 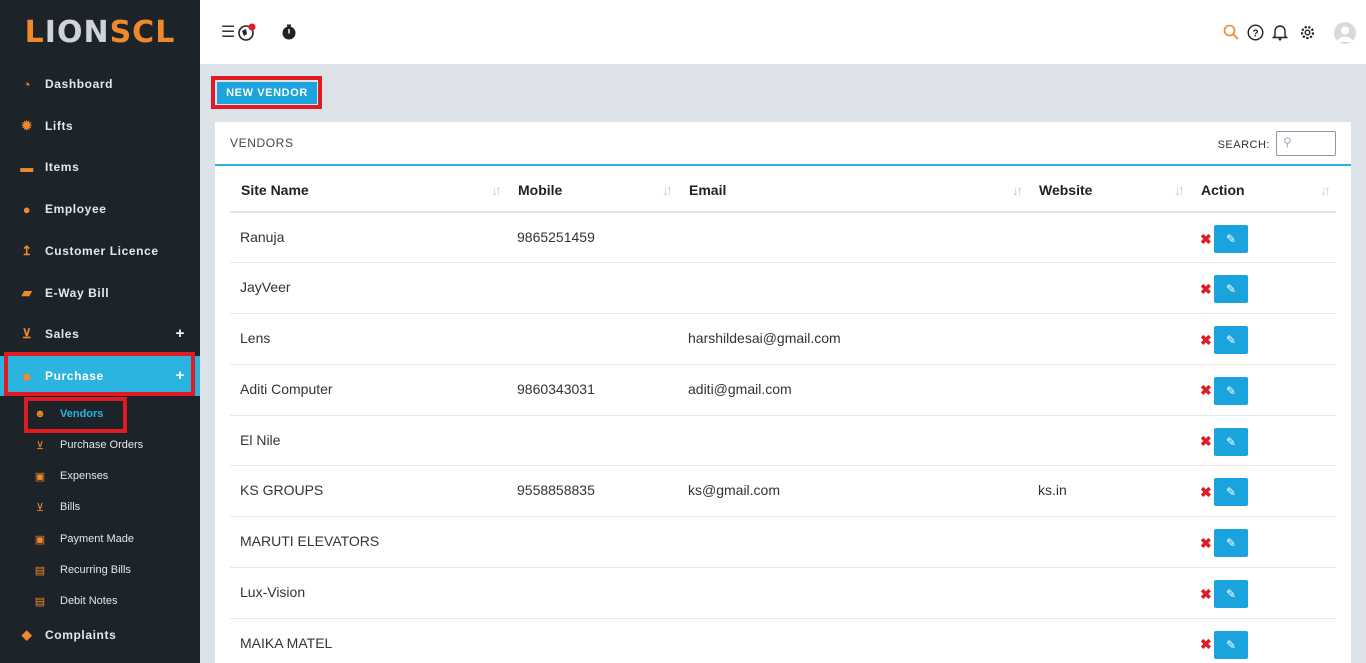 I want to click on sidebar-item-employee: ● Employee, so click(x=100, y=209).